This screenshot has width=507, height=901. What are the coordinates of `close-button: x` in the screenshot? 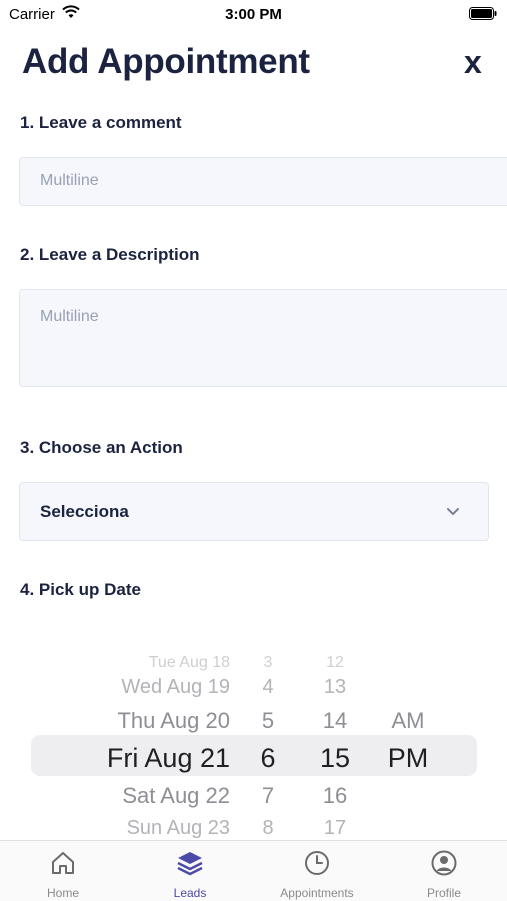 It's located at (473, 62).